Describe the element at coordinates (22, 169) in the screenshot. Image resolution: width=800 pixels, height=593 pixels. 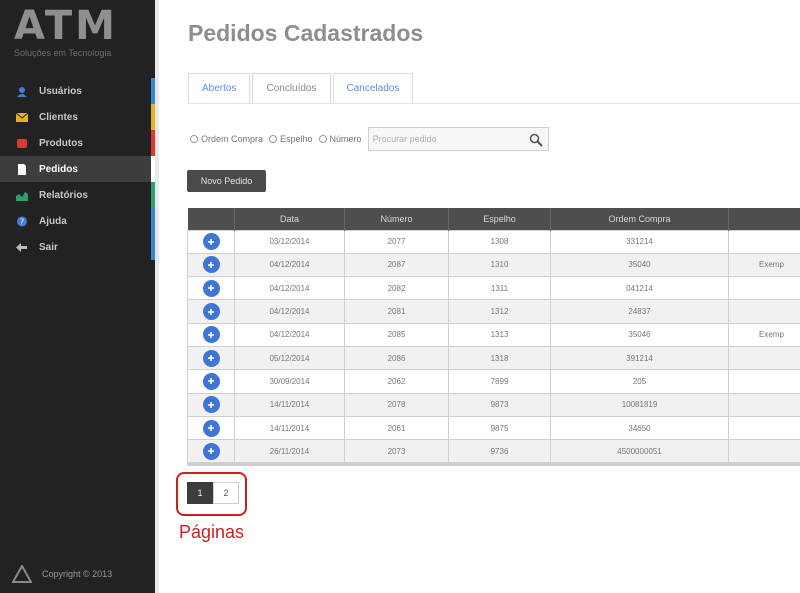
I see `document-icon` at that location.